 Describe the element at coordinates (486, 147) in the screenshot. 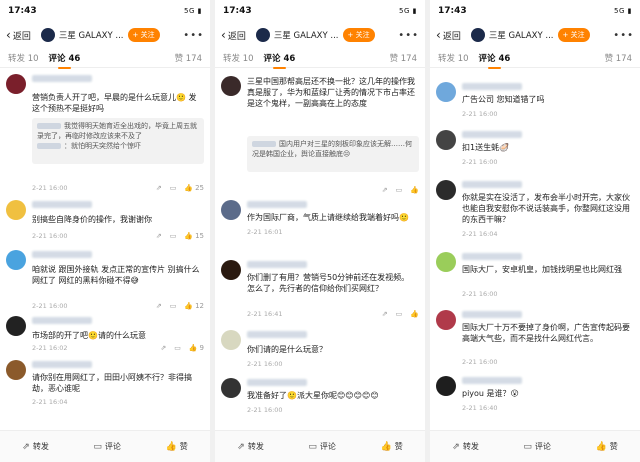

I see `comment-text: 扣1送生蚝🦪` at that location.